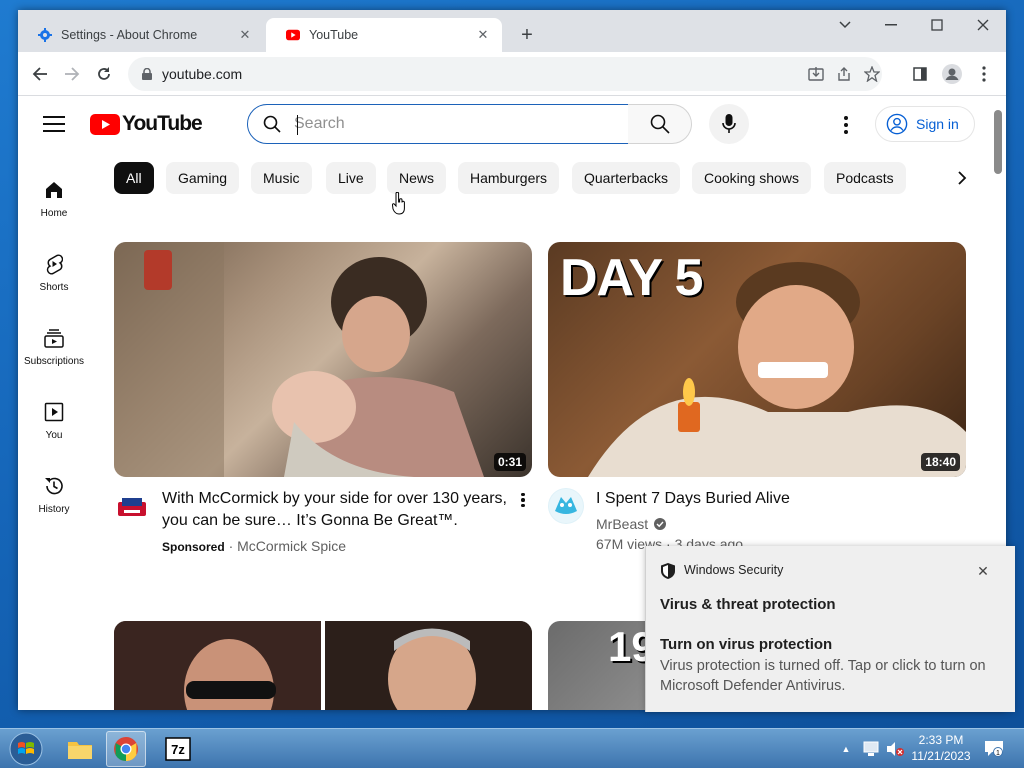 The image size is (1024, 768). What do you see at coordinates (129, 35) in the screenshot?
I see `tab-label: Settings - About Chrome` at bounding box center [129, 35].